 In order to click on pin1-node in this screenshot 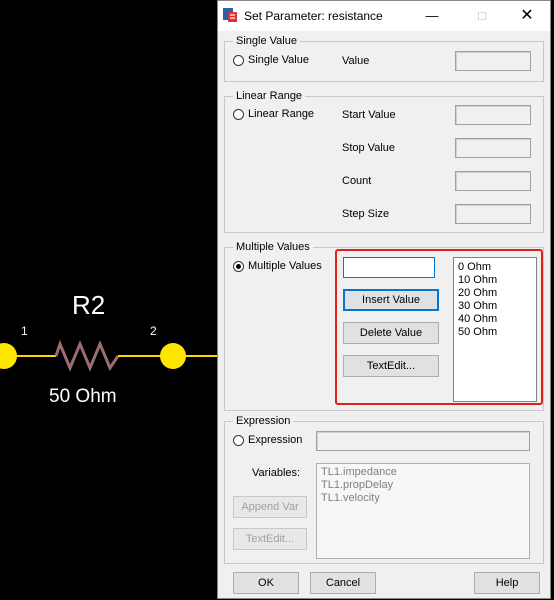, I will do `click(8, 356)`.